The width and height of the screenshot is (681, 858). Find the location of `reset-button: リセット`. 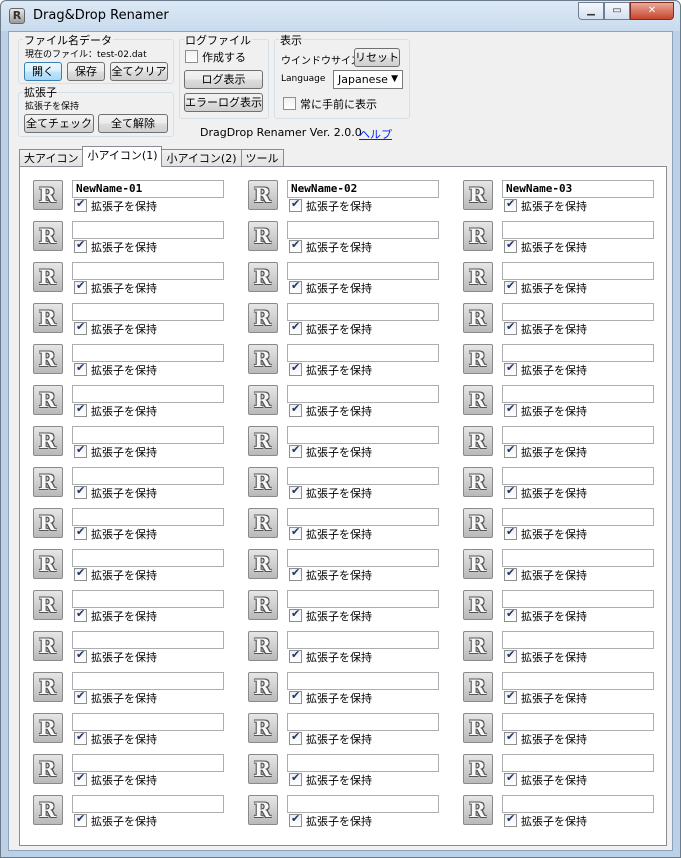

reset-button: リセット is located at coordinates (377, 57).